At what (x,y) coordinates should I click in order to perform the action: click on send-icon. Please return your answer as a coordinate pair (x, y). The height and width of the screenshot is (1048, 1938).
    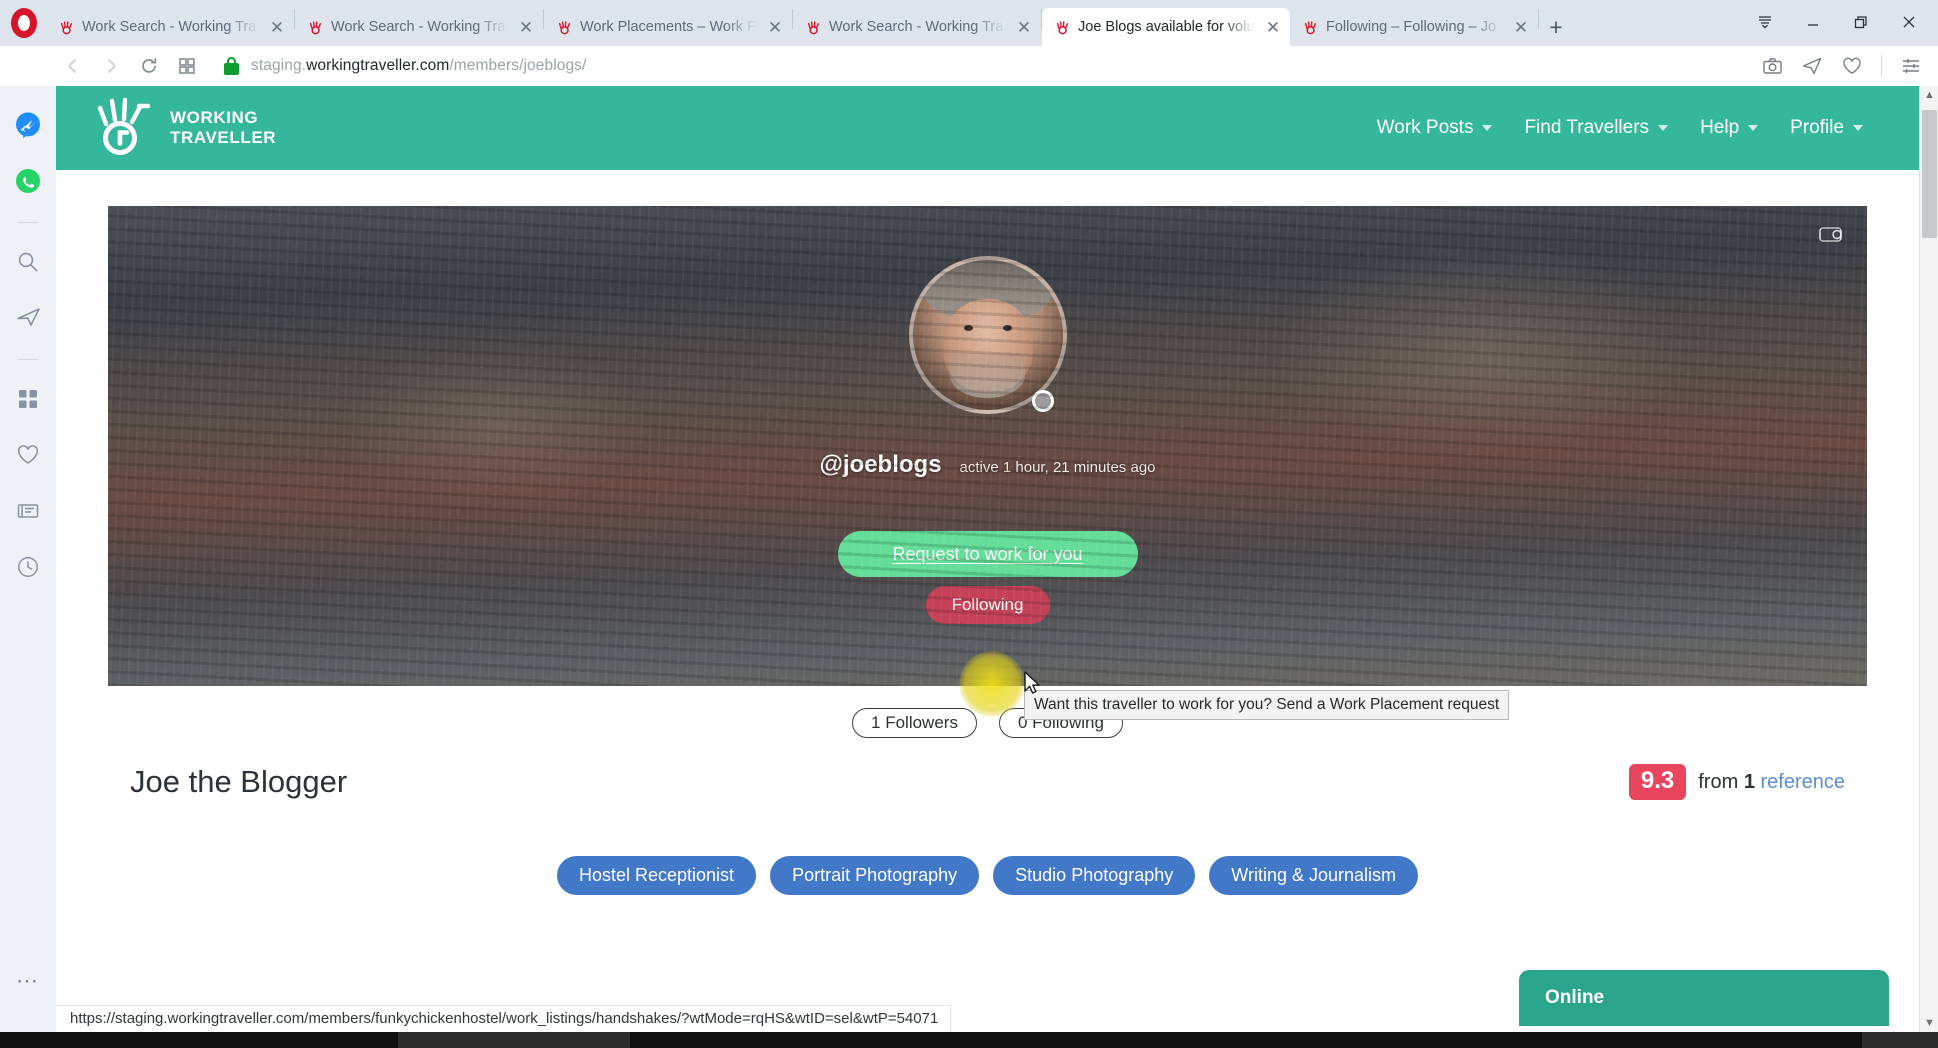
    Looking at the image, I should click on (1812, 66).